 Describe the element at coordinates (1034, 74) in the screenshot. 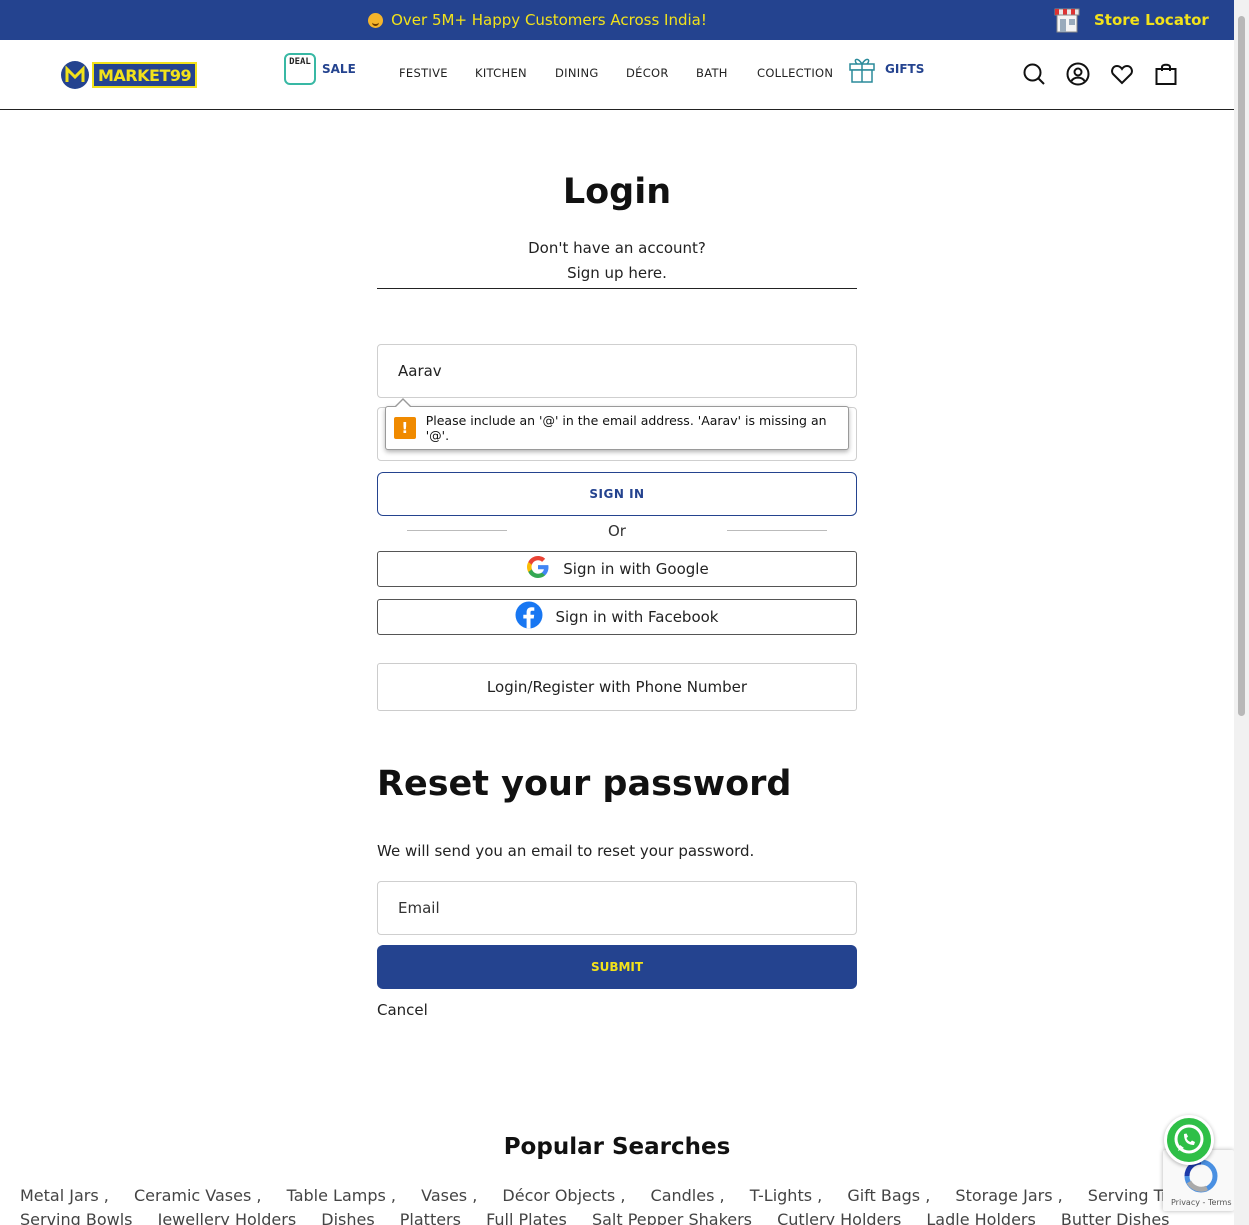

I see `search-icon` at that location.